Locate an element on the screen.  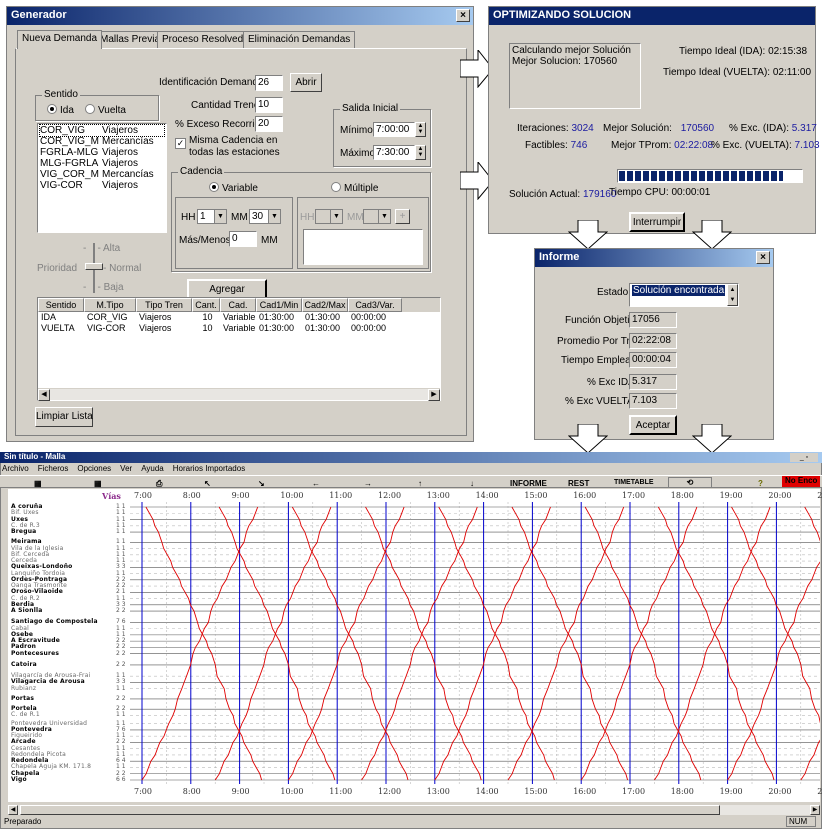
menu-item: Ver is located at coordinates (126, 468).